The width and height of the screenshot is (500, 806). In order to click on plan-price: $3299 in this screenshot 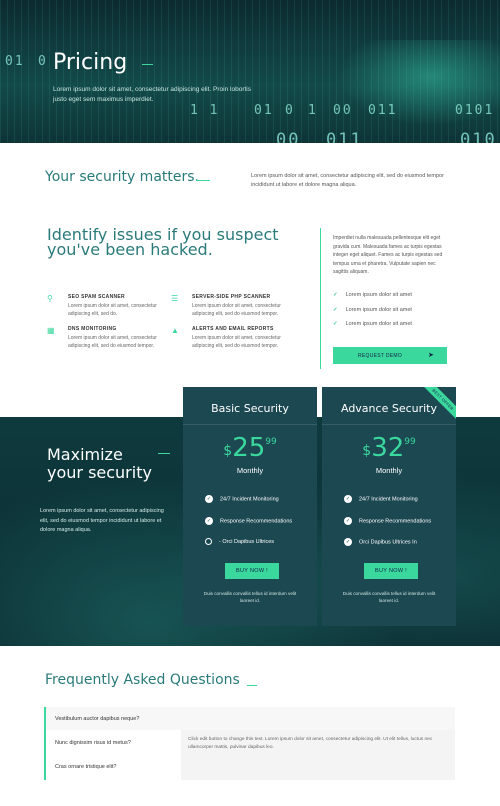, I will do `click(389, 448)`.